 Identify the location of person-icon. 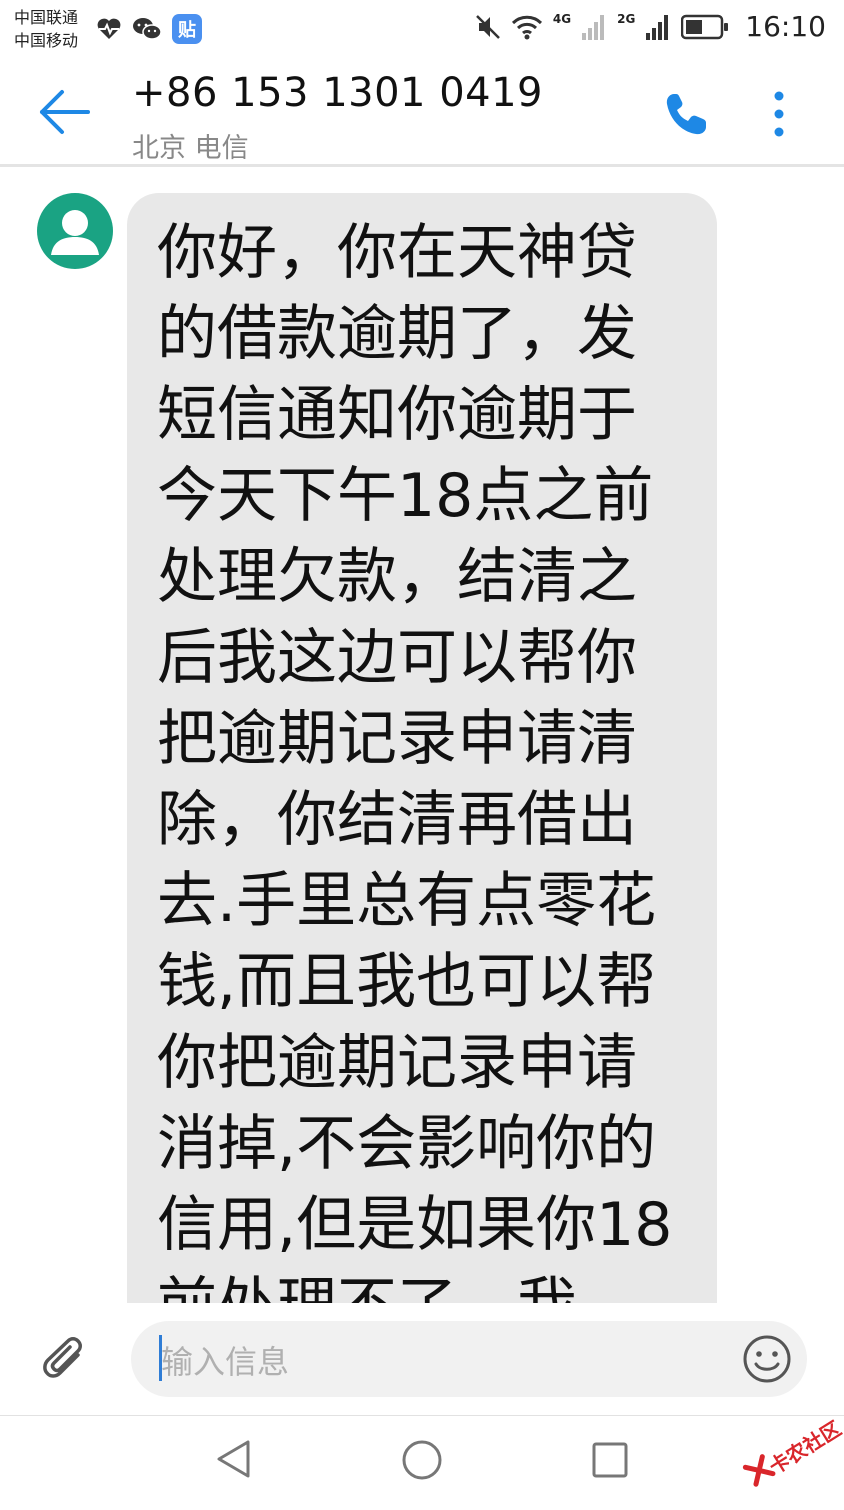
(75, 232).